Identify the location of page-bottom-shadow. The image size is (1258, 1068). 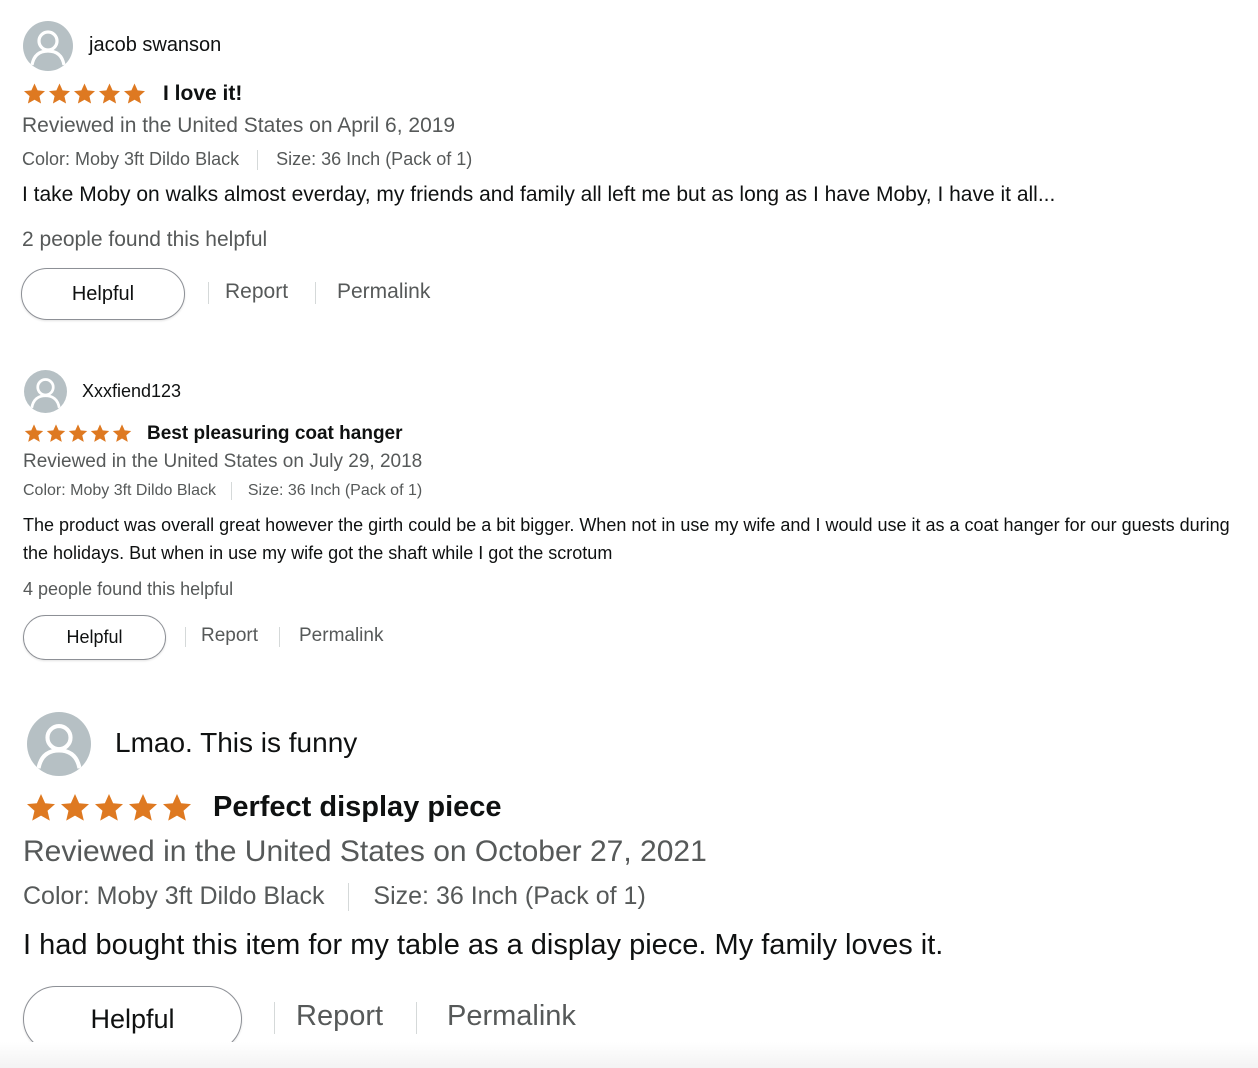
(629, 1055).